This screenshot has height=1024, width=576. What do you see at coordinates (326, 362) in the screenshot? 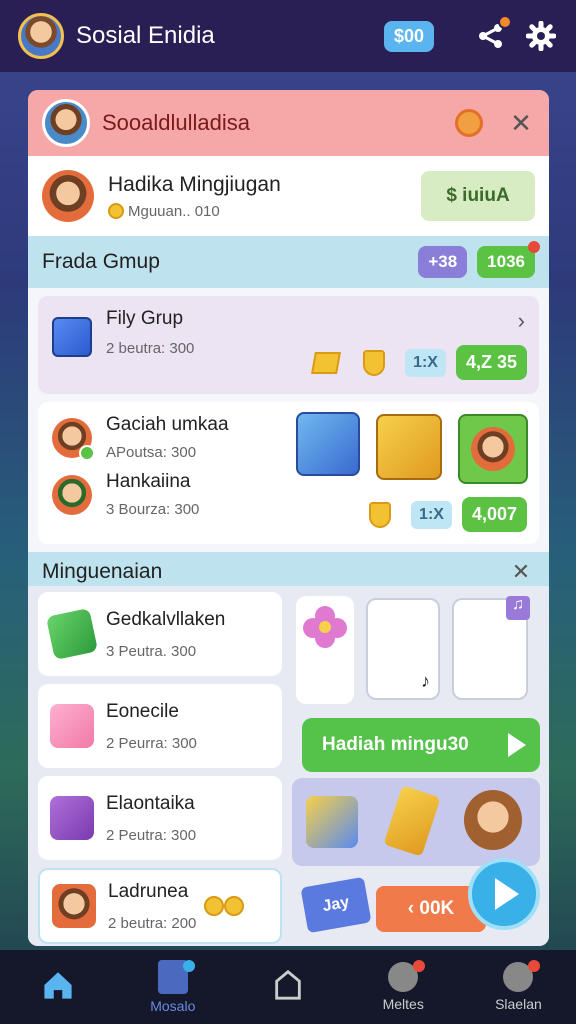
I see `gold-gem-icon` at bounding box center [326, 362].